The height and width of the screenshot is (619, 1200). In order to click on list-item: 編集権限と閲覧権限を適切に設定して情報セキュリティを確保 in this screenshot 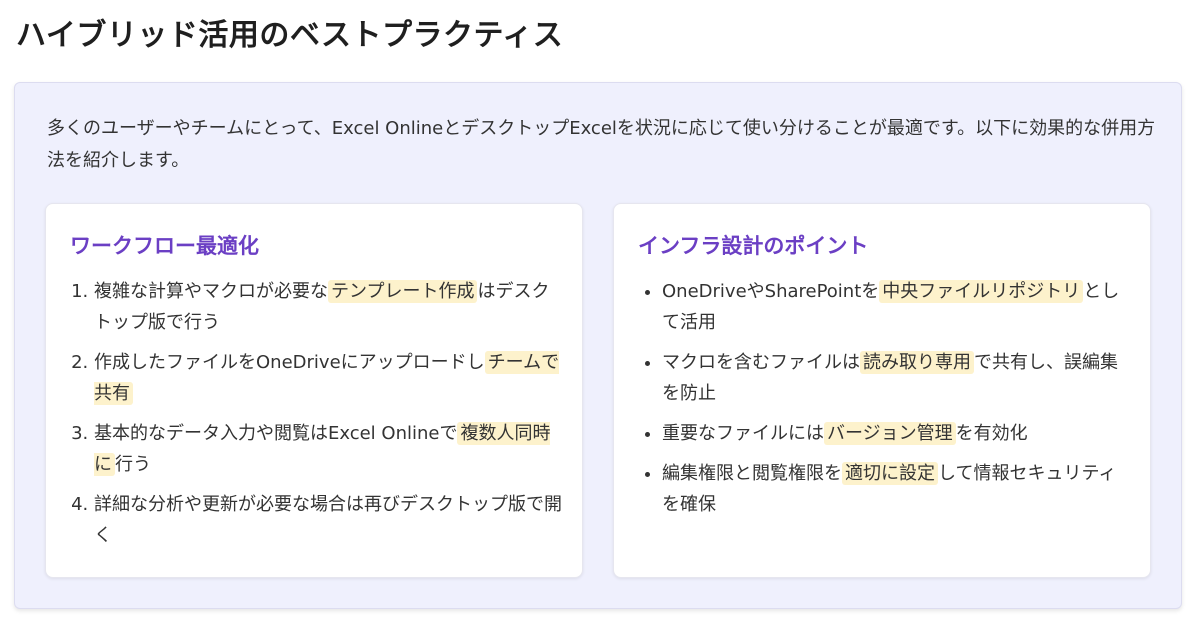, I will do `click(896, 489)`.